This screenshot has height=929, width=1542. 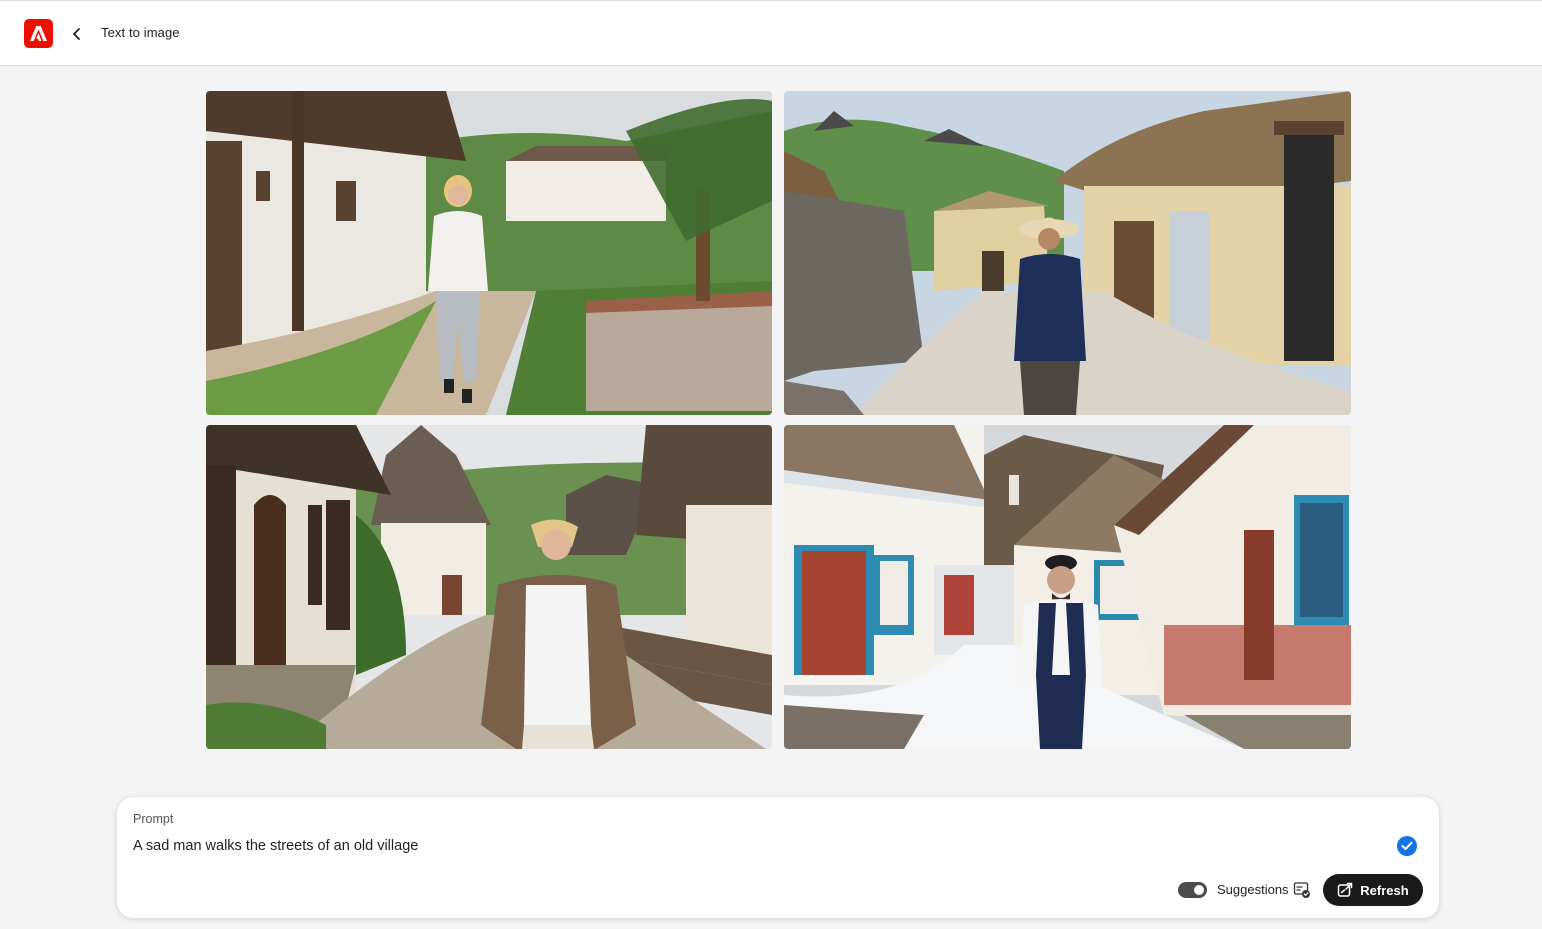 I want to click on suggestions-toggle, so click(x=1192, y=890).